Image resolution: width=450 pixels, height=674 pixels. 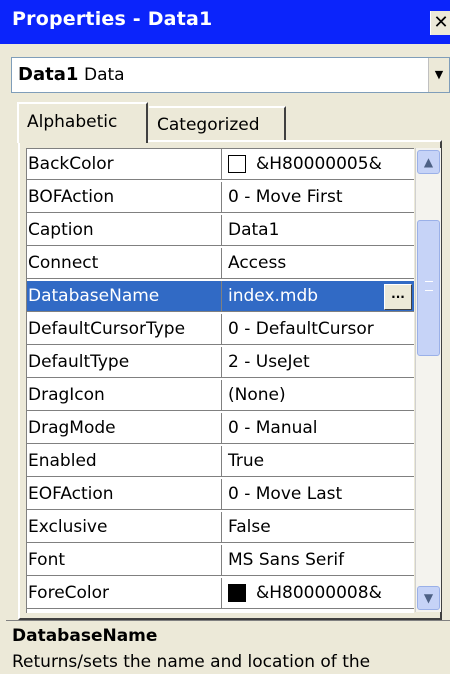 I want to click on property-name: DragIcon, so click(x=124, y=395).